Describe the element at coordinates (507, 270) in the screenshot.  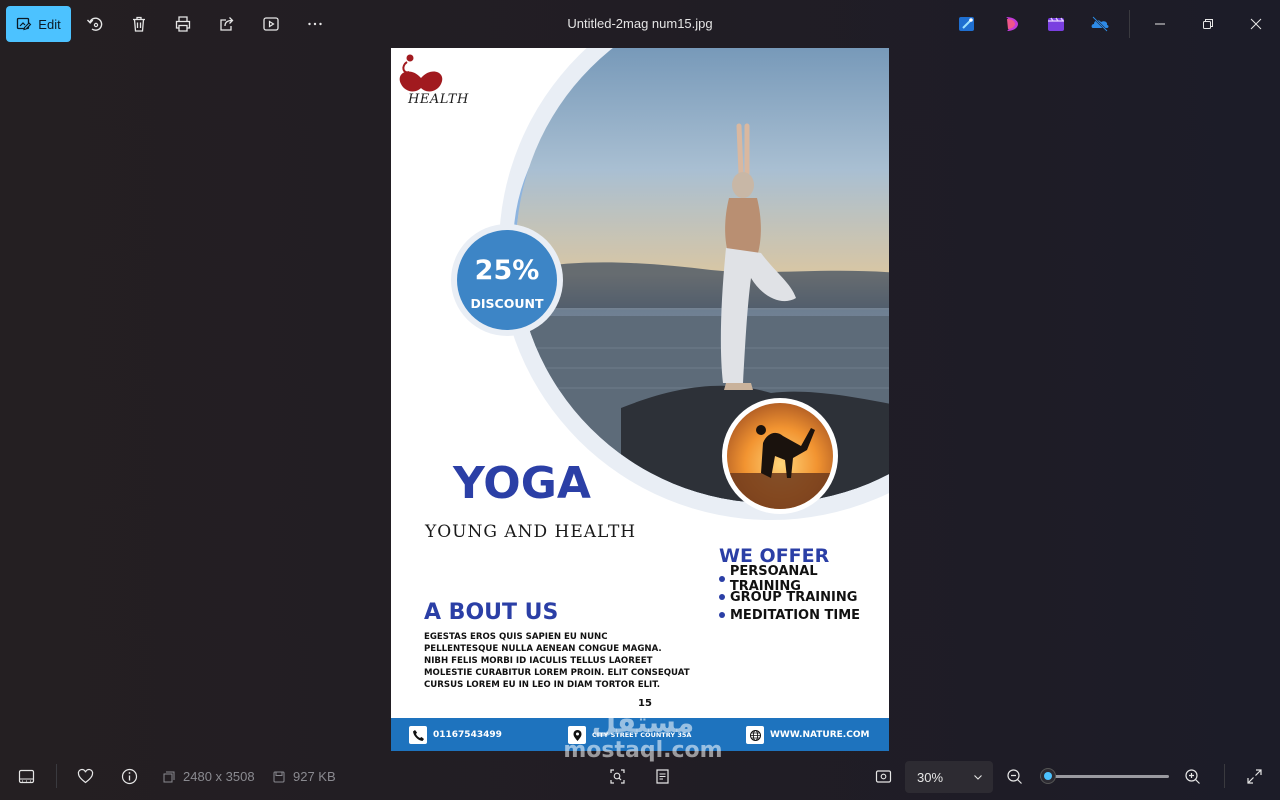
I see `discount-percent: 25%` at that location.